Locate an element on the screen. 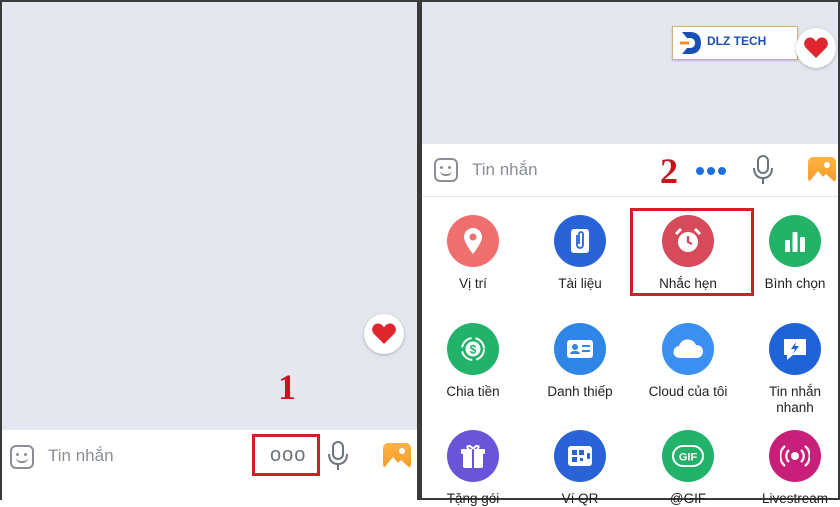 This screenshot has width=840, height=507. more-options-button is located at coordinates (711, 171).